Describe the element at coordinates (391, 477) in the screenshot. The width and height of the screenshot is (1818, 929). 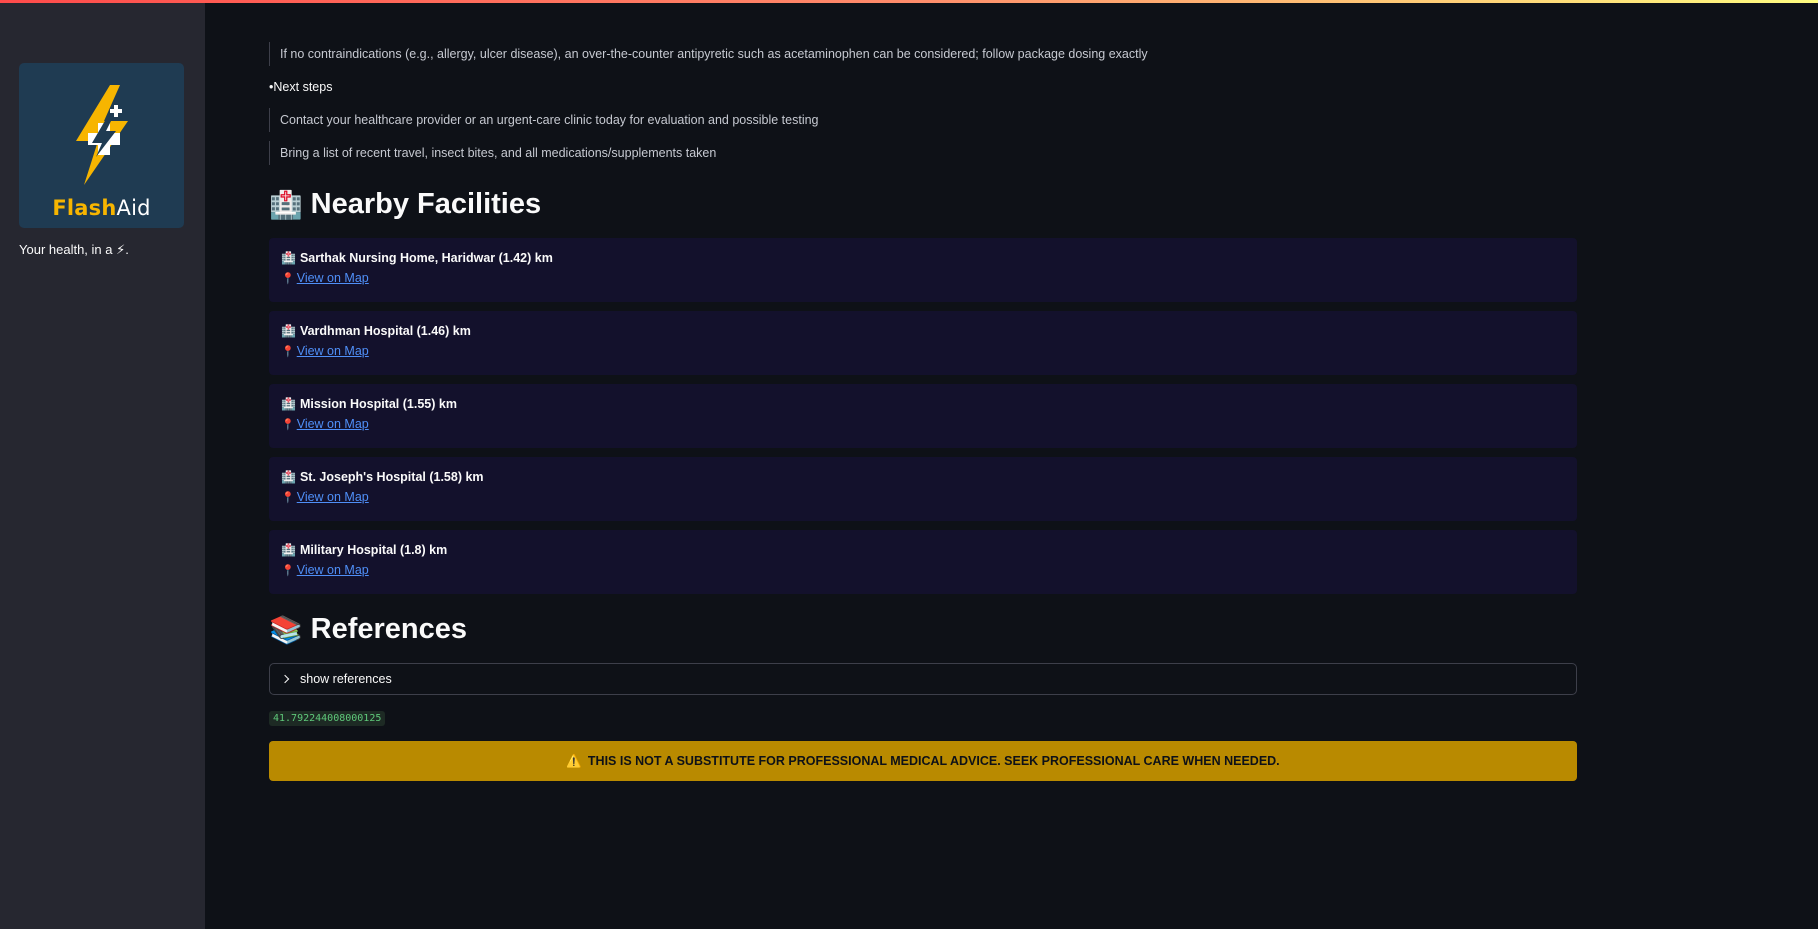
I see `facility-name-text: St. Joseph's Hospital (1.58) km` at that location.